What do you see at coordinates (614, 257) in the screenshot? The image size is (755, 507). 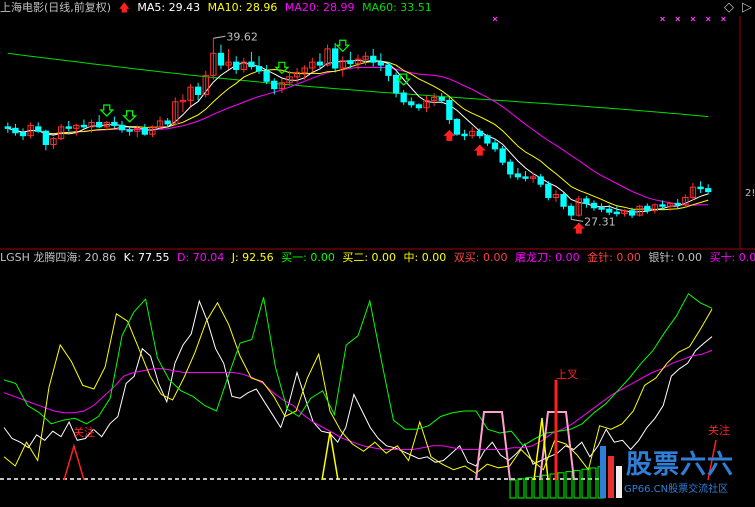 I see `gold-needle-value: 金针: 0.00` at bounding box center [614, 257].